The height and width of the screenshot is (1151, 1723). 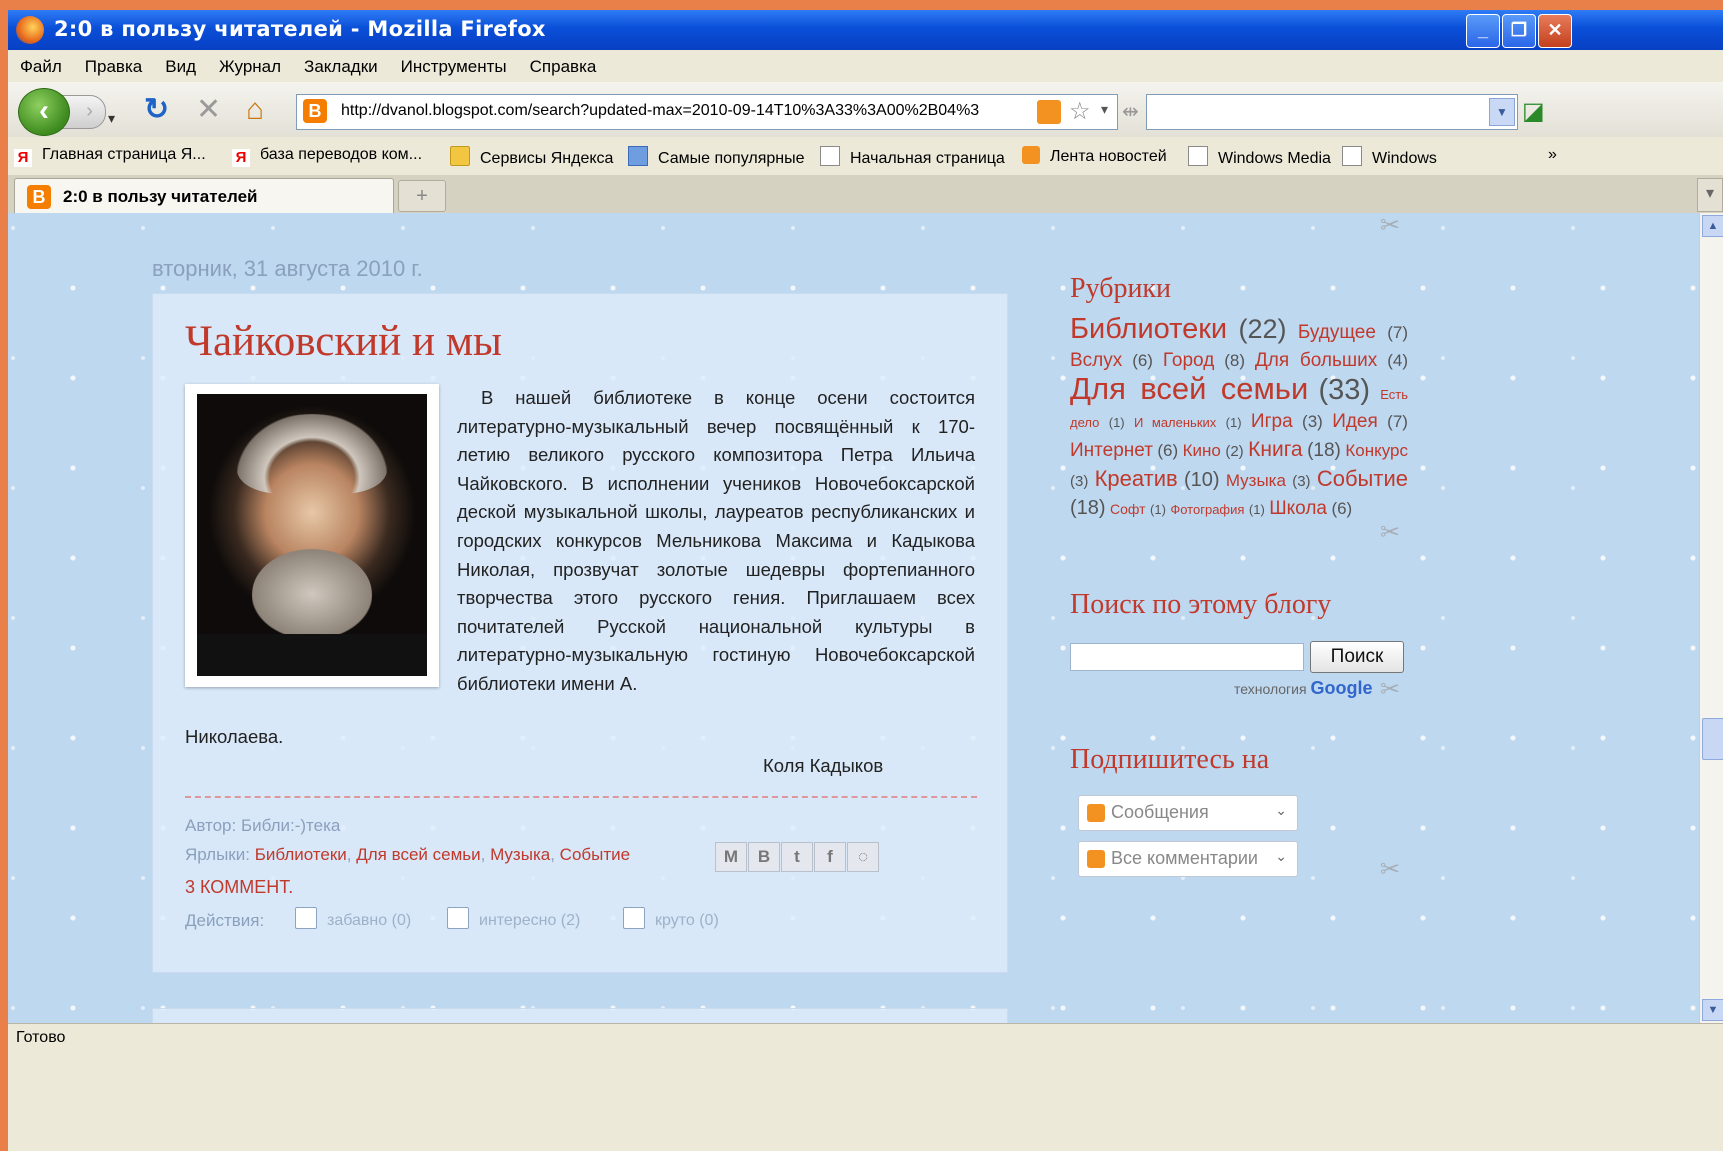 What do you see at coordinates (1710, 195) in the screenshot?
I see `tab-list-button: ▾` at bounding box center [1710, 195].